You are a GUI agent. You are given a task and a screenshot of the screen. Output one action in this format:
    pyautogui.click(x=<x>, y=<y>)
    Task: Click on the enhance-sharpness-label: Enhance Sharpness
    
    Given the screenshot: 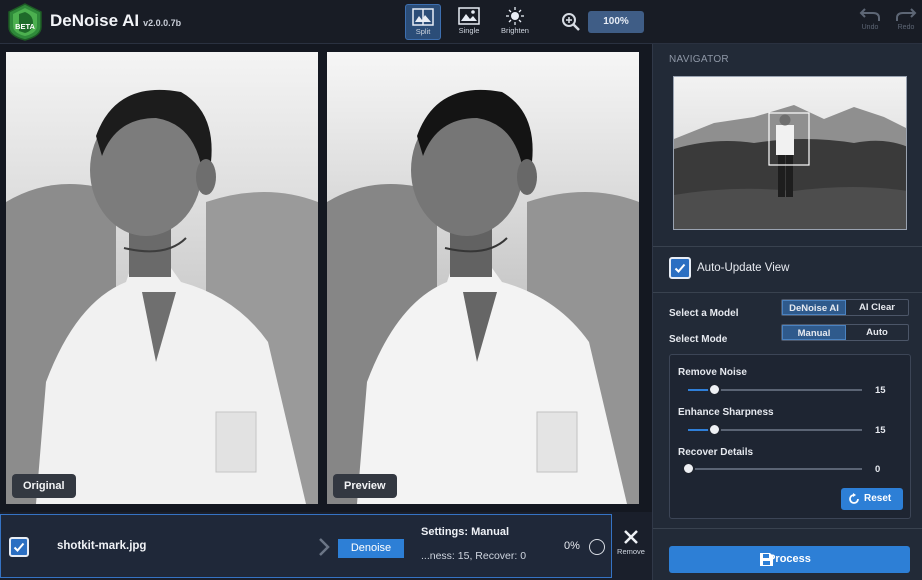 What is the action you would take?
    pyautogui.click(x=726, y=412)
    